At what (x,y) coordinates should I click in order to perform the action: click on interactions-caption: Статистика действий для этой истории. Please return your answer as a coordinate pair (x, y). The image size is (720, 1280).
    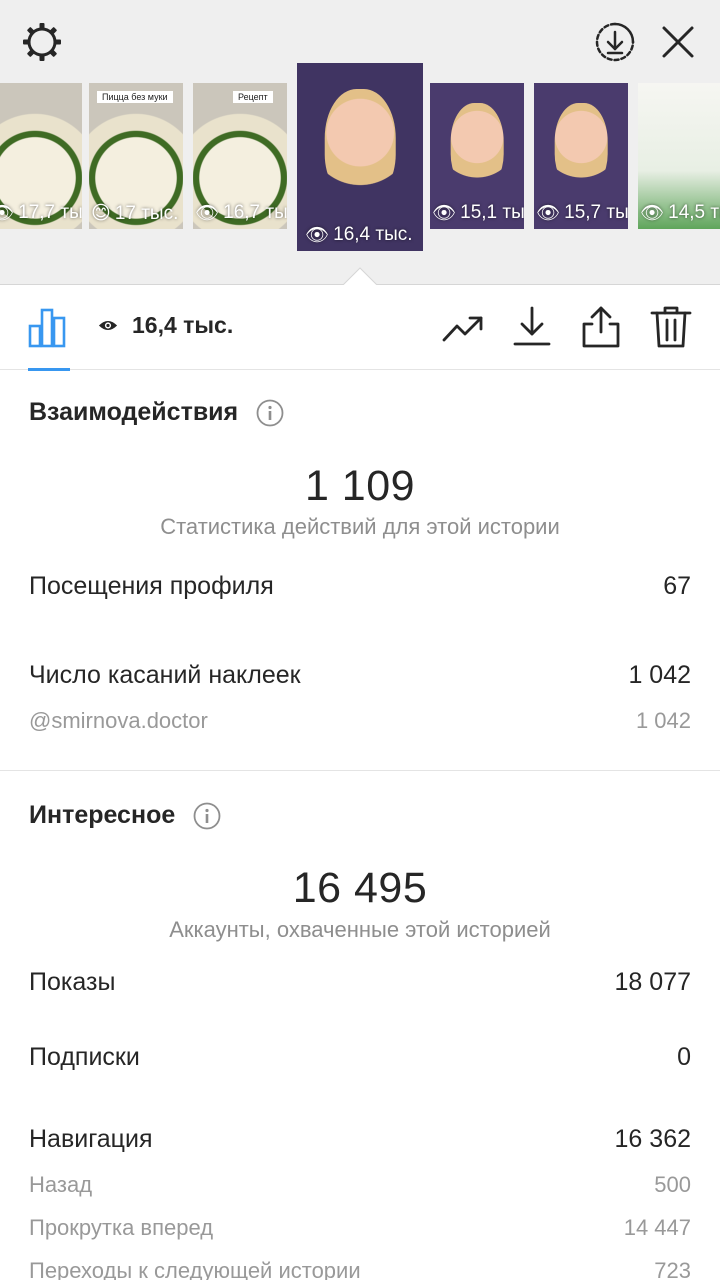
    Looking at the image, I should click on (360, 526).